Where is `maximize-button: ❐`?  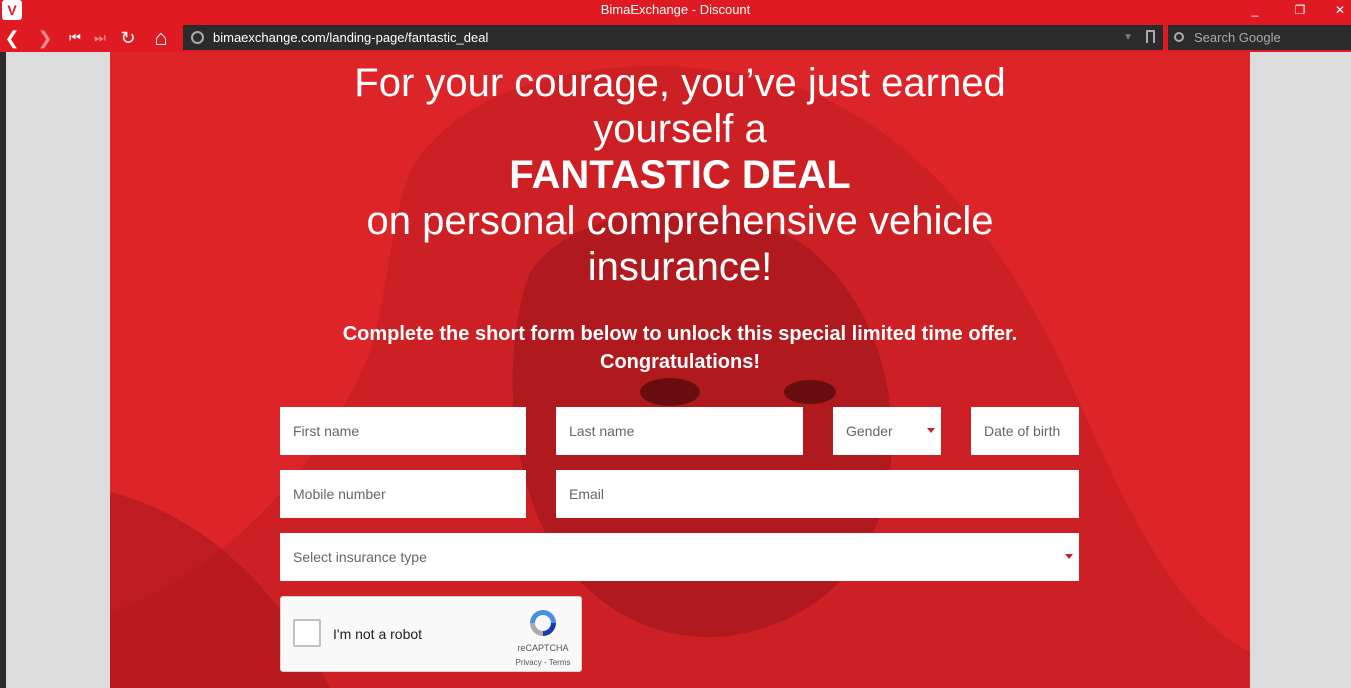
maximize-button: ❐ is located at coordinates (1300, 11).